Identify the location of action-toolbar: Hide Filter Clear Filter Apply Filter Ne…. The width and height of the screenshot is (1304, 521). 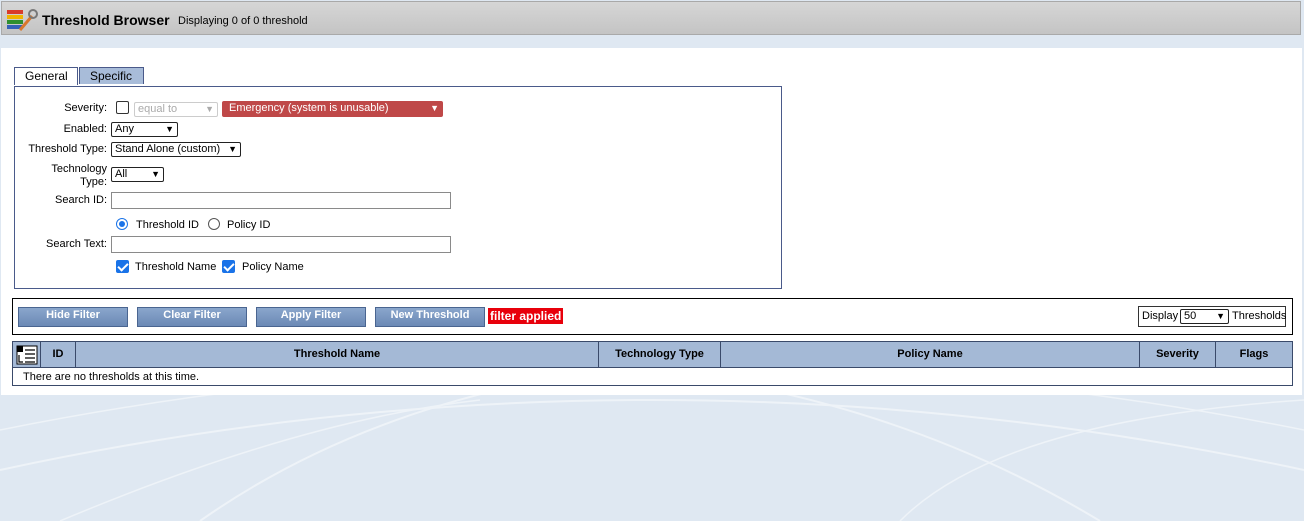
(652, 316).